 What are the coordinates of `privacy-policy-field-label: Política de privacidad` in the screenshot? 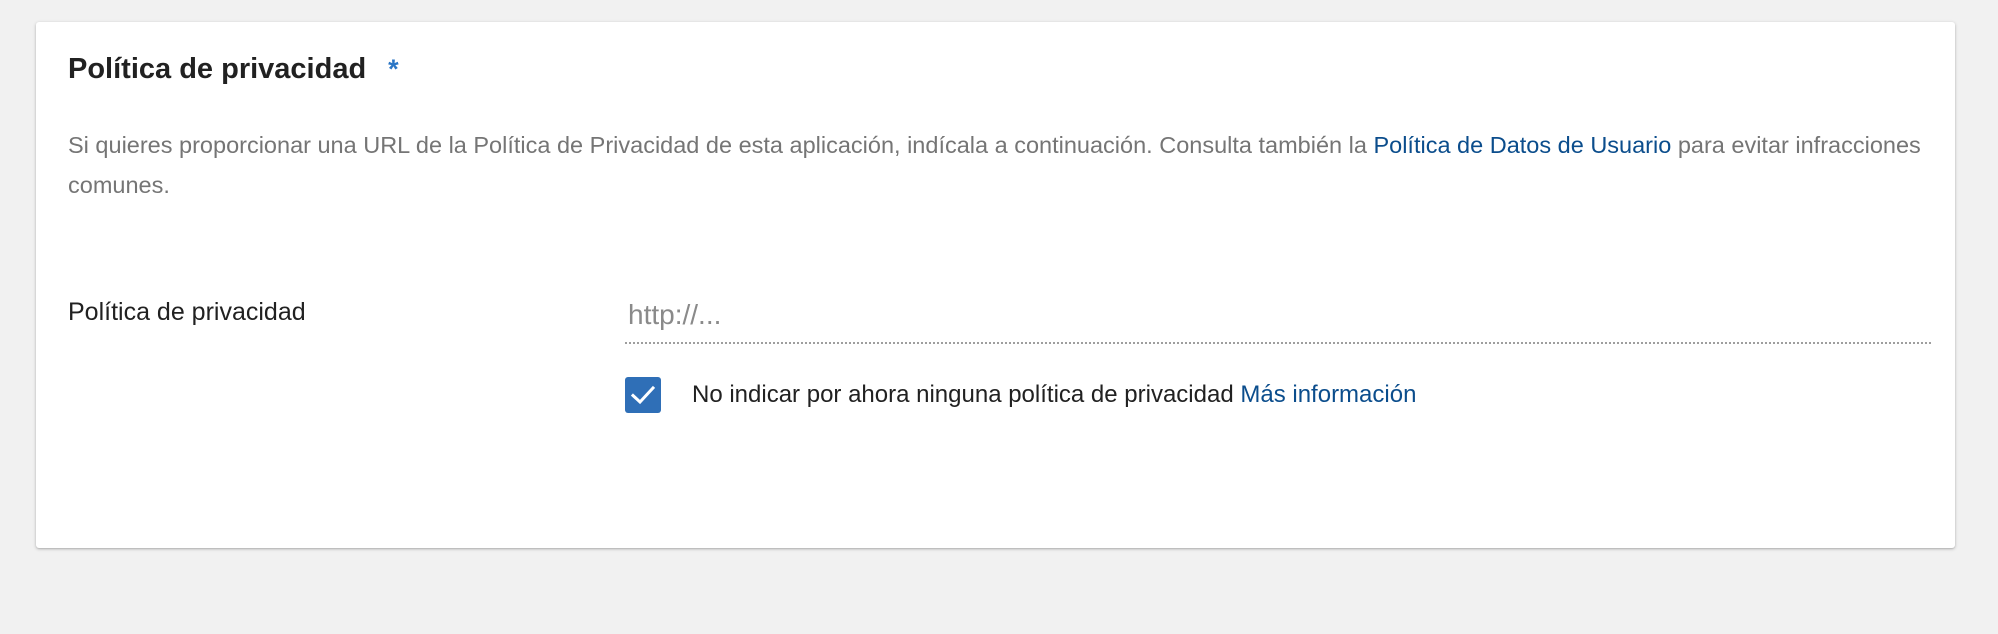 It's located at (187, 312).